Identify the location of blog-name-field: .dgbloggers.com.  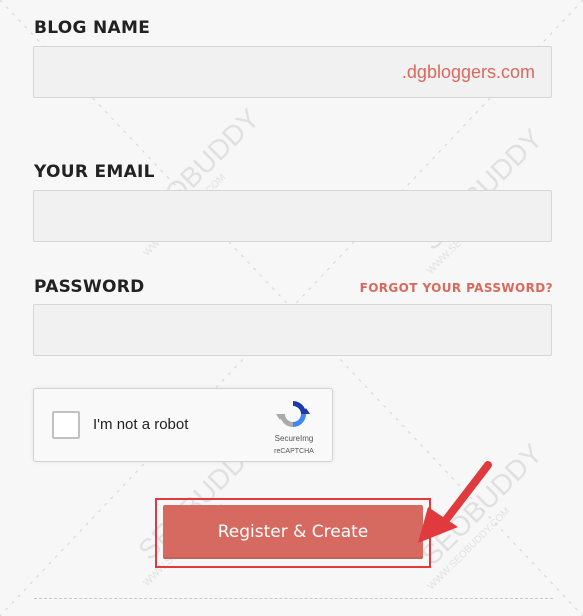
(292, 72).